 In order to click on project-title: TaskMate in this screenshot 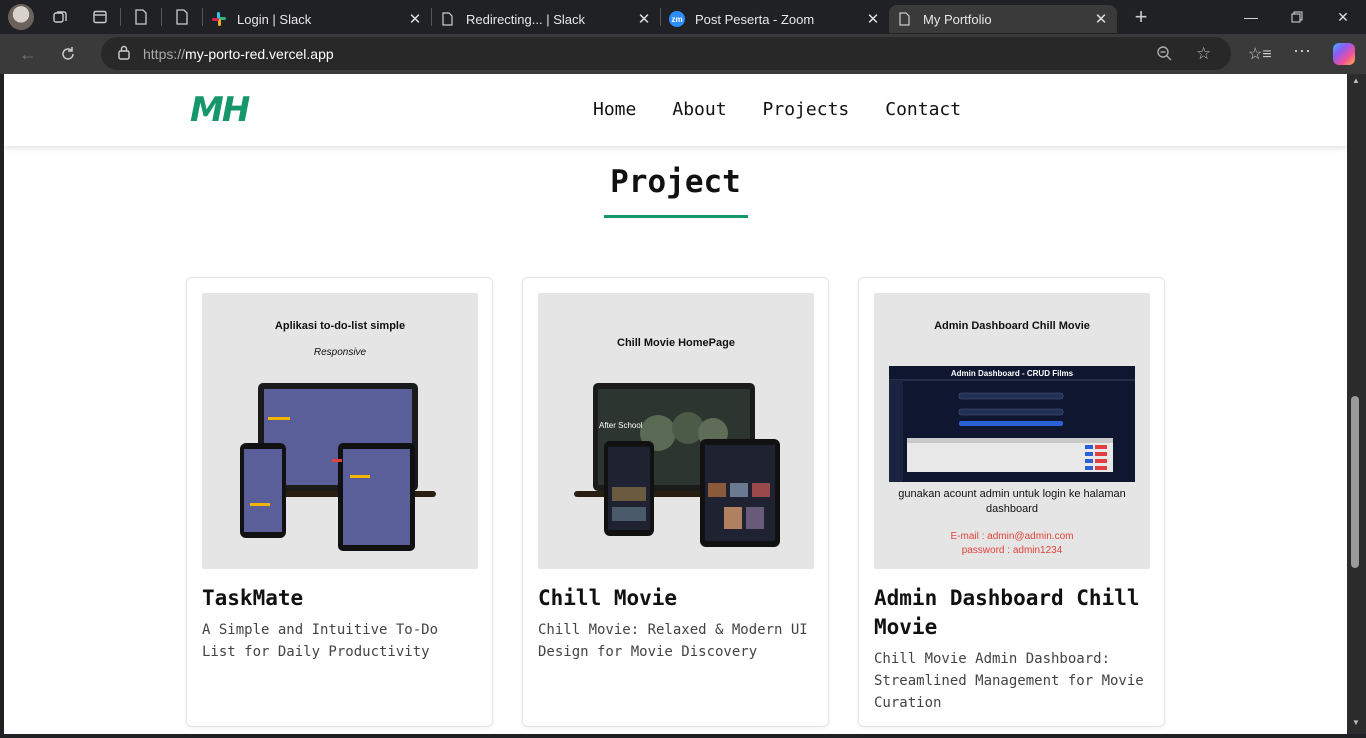, I will do `click(342, 598)`.